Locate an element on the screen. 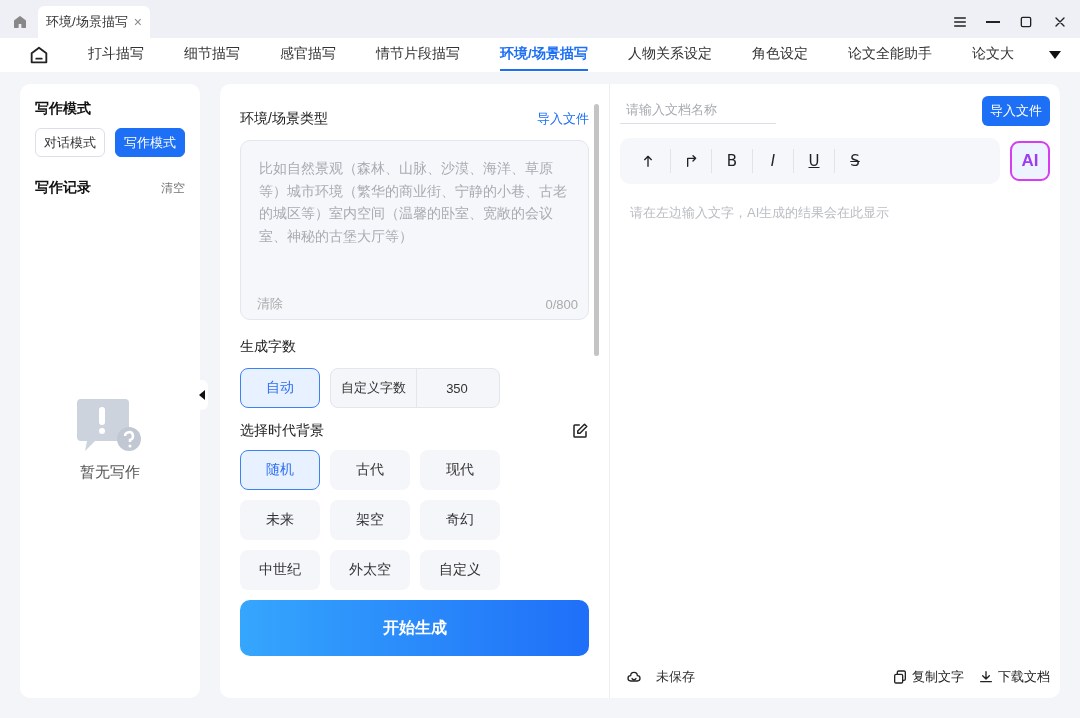 The height and width of the screenshot is (718, 1080). download-button: 下载文档 is located at coordinates (1014, 677).